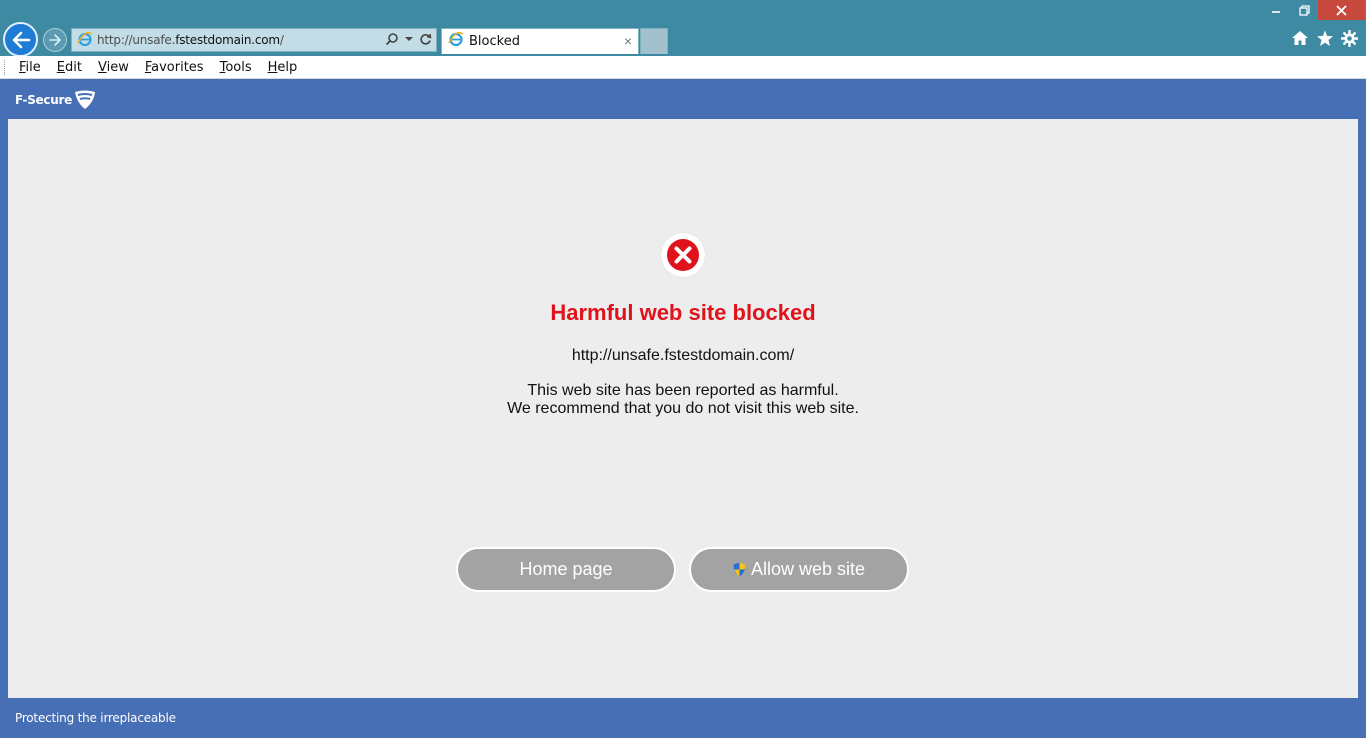 Image resolution: width=1366 pixels, height=738 pixels. Describe the element at coordinates (43, 100) in the screenshot. I see `brand-name: F-Secure` at that location.